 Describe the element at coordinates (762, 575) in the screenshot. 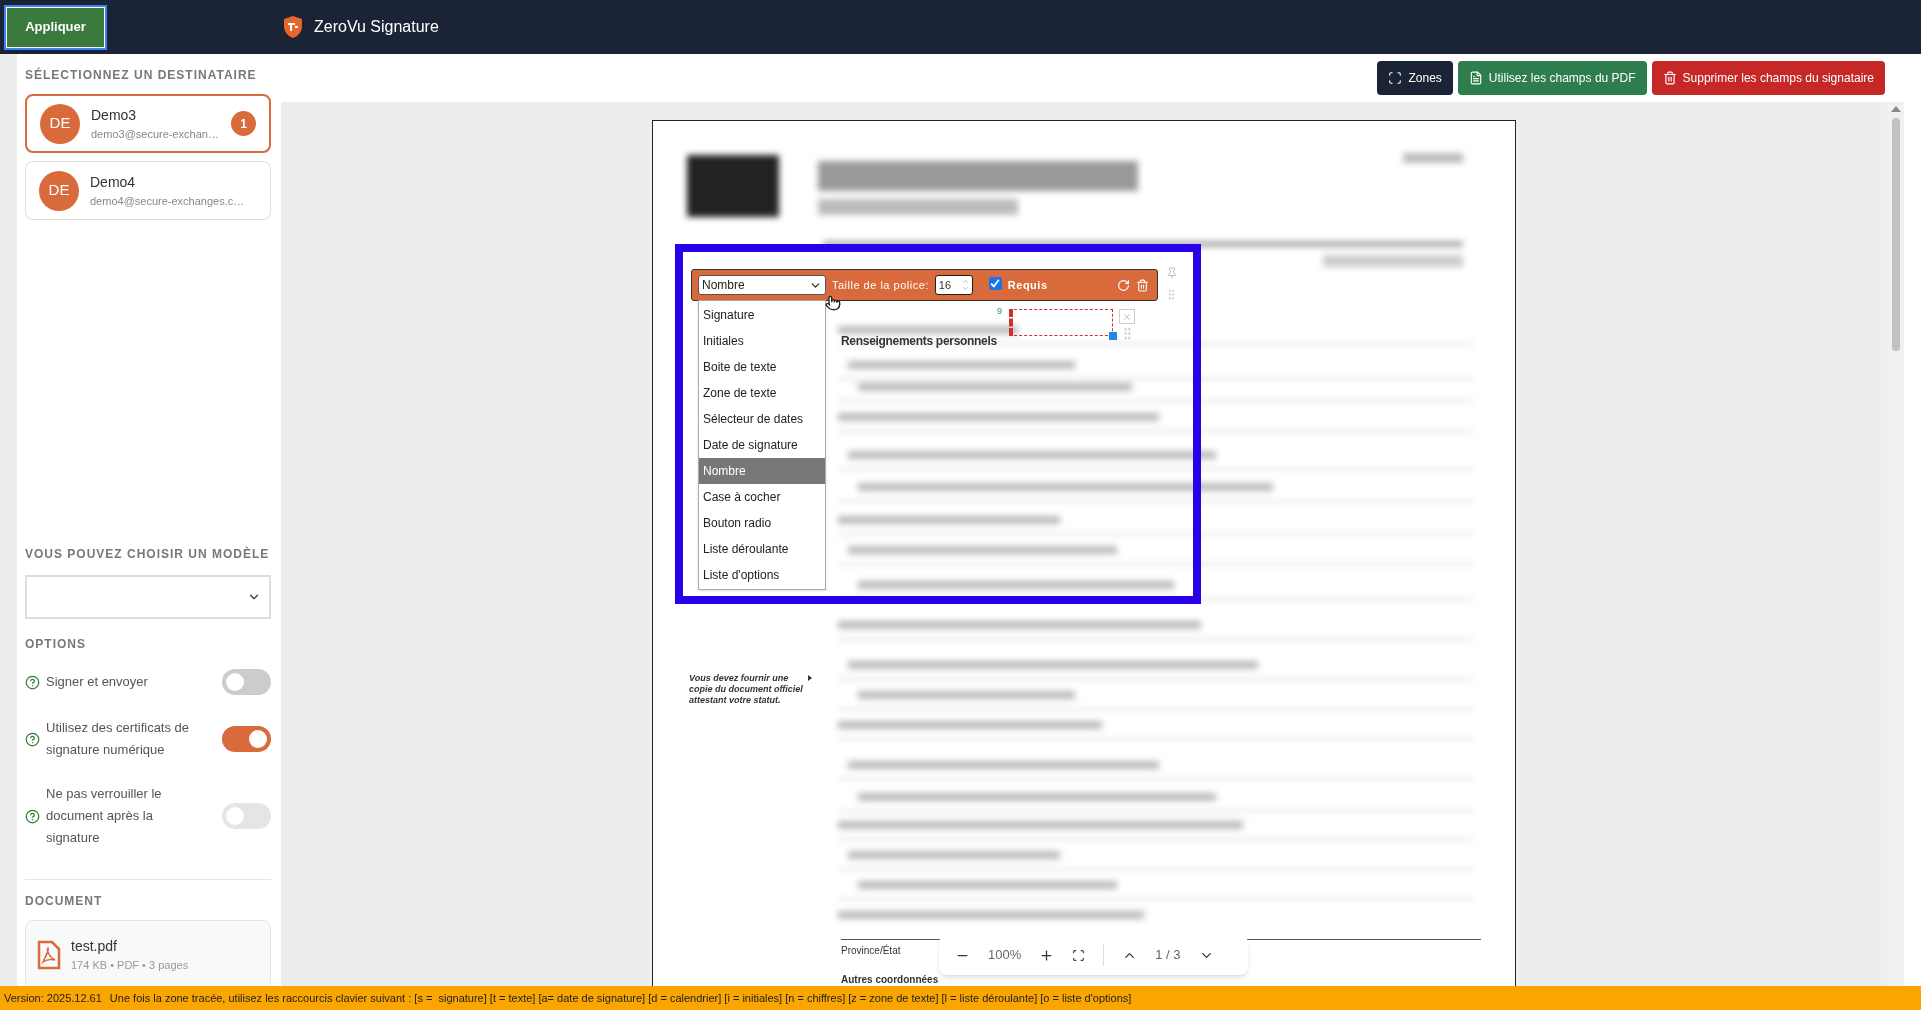

I see `menu-item: Liste d'options` at that location.